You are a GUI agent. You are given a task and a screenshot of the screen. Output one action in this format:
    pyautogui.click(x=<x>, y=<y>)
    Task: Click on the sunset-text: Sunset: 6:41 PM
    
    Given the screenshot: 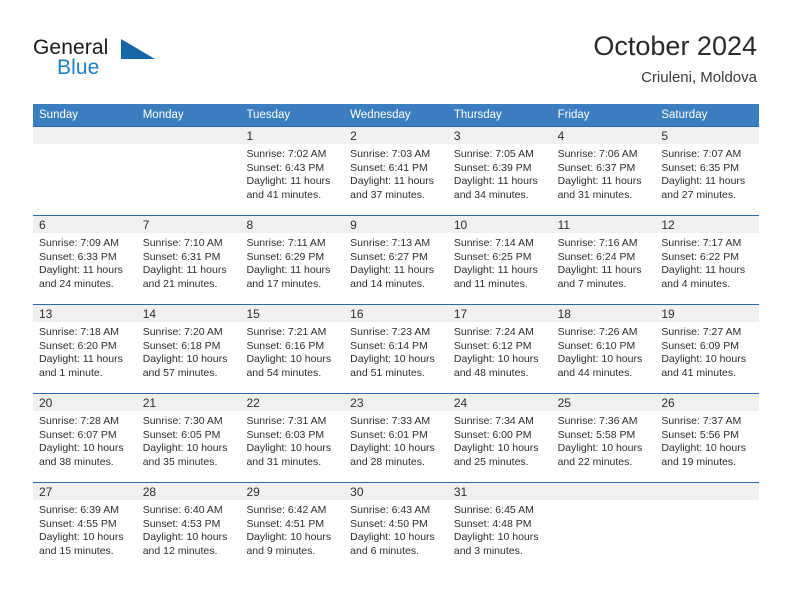 What is the action you would take?
    pyautogui.click(x=389, y=167)
    